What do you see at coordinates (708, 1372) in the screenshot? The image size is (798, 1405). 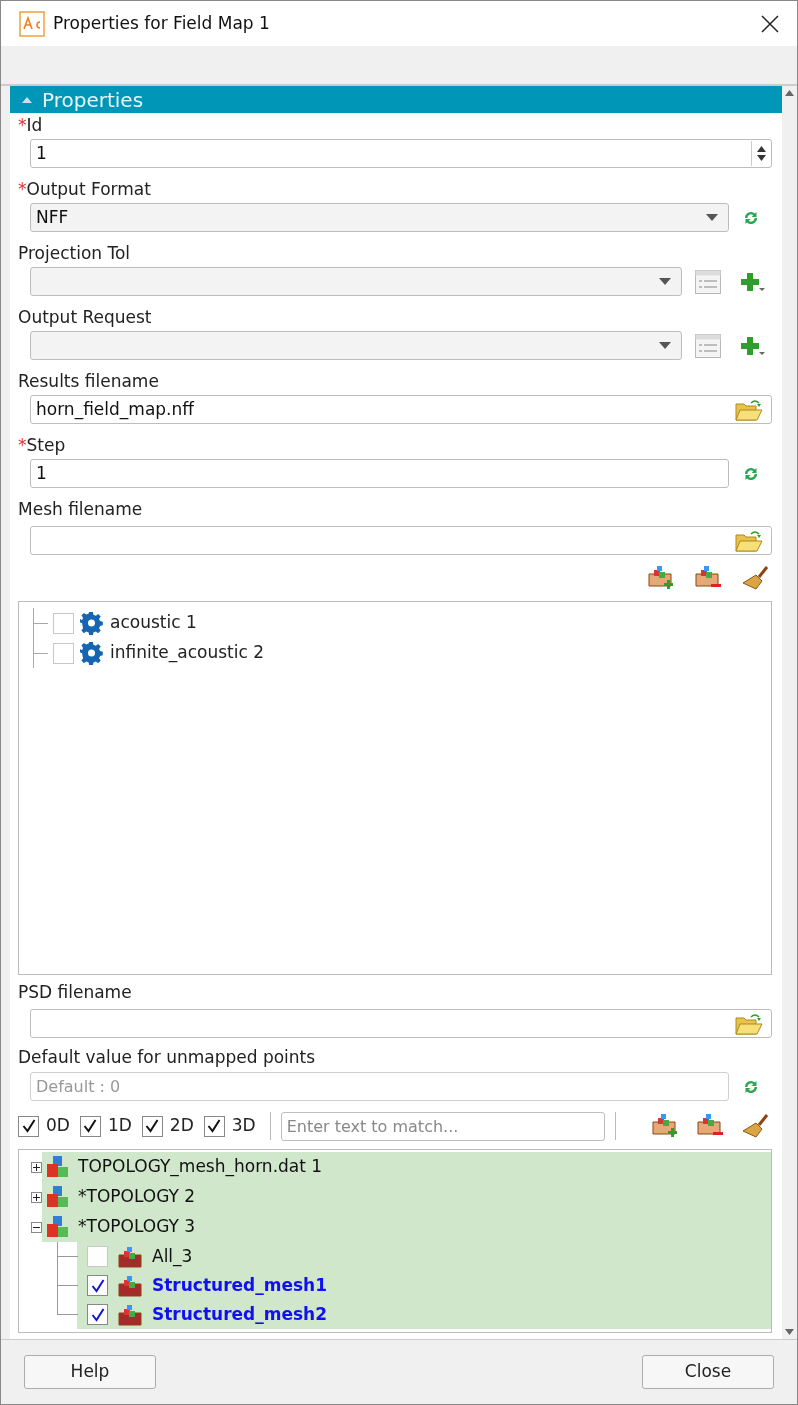 I see `dialog-button: Close` at bounding box center [708, 1372].